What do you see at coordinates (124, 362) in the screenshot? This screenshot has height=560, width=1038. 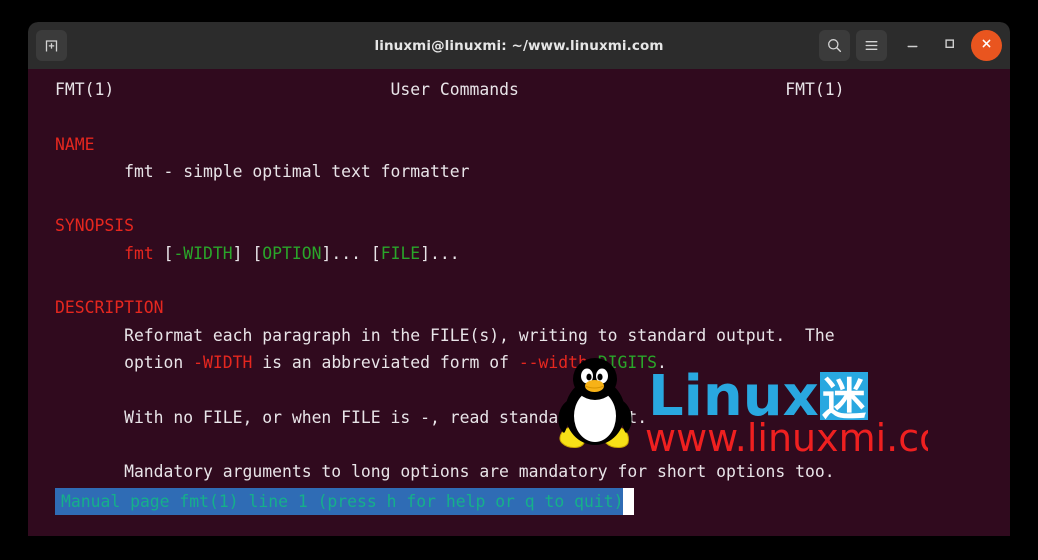 I see `description-line-2-pre: option` at bounding box center [124, 362].